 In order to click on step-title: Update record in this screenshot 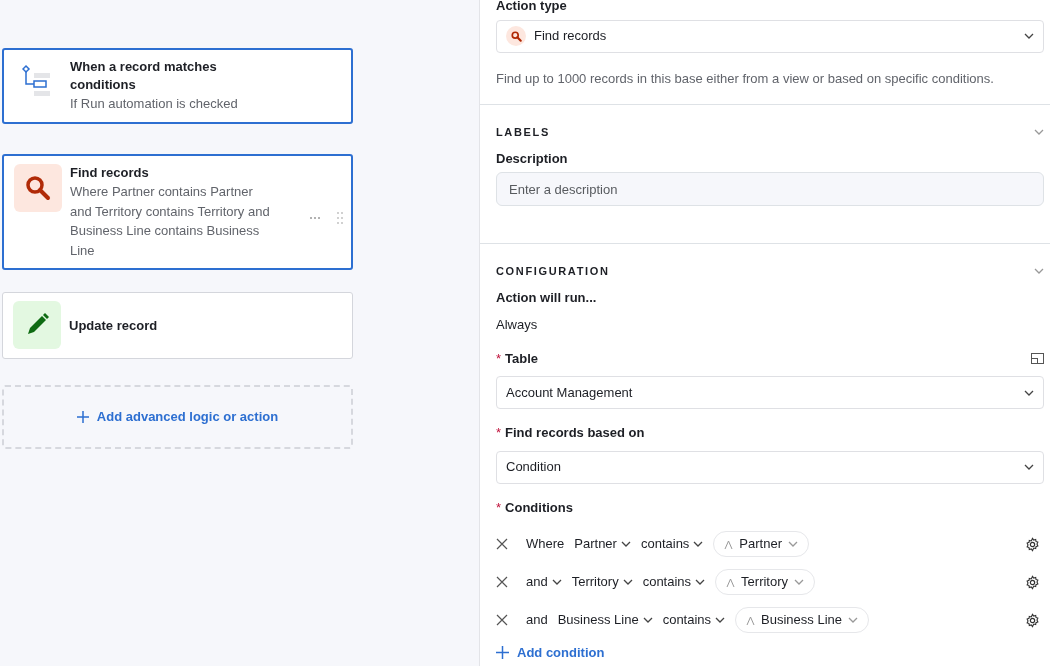, I will do `click(114, 326)`.